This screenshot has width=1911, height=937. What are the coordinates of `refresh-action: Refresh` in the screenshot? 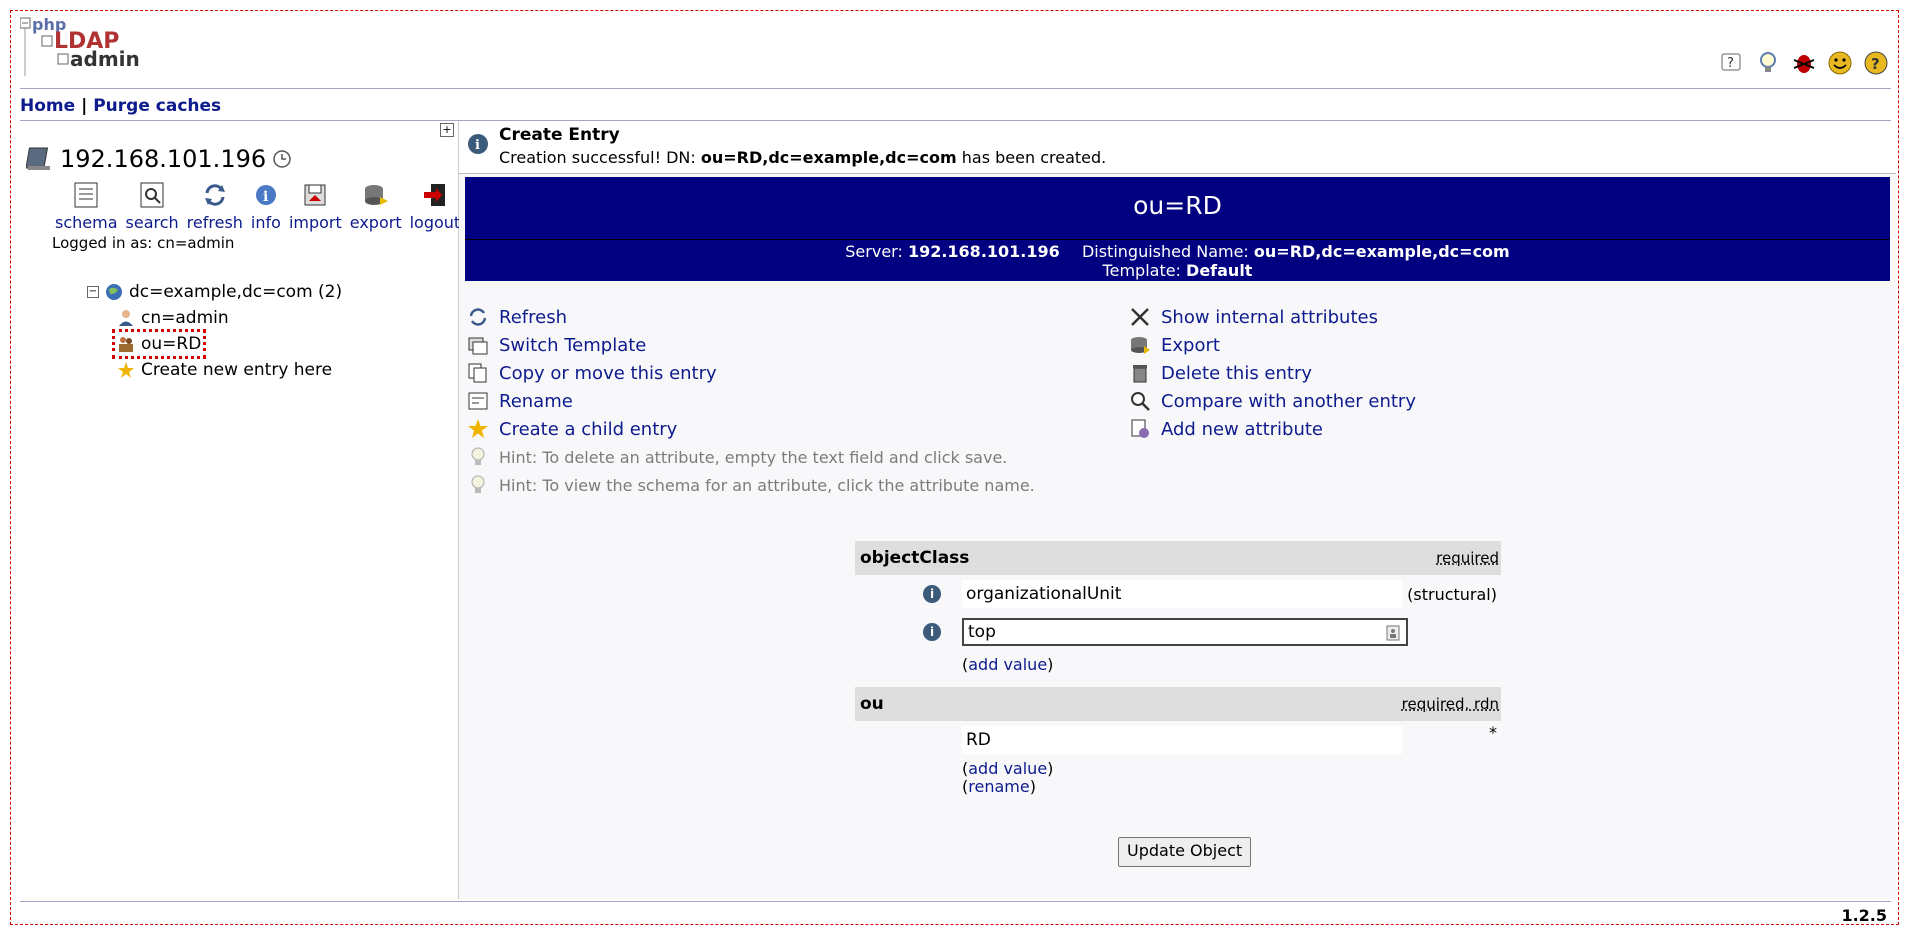 It's located at (751, 317).